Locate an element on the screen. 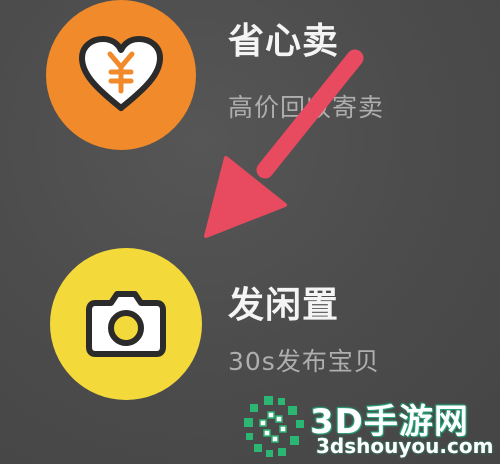  watermark-domain: 3dshouyou.com is located at coordinates (405, 446).